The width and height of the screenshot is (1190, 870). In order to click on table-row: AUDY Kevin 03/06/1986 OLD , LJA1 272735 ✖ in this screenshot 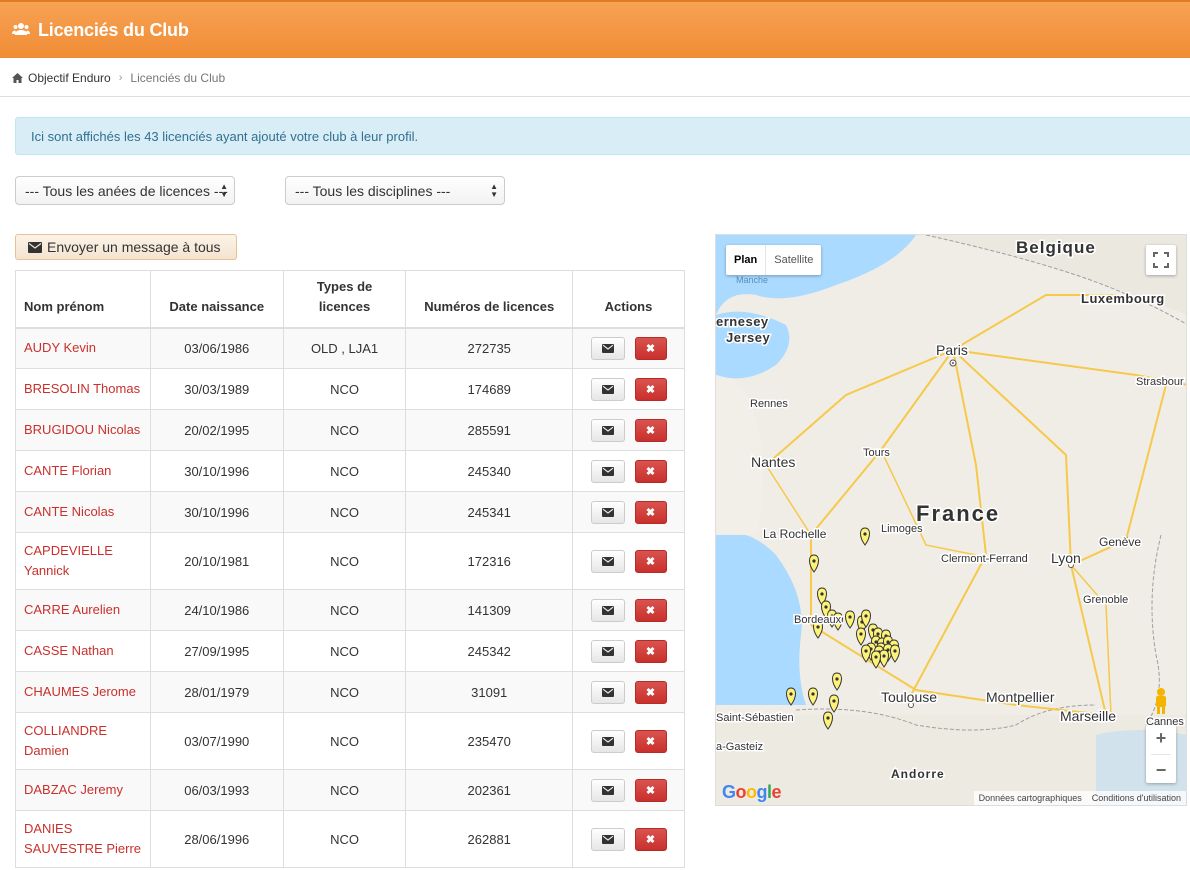, I will do `click(350, 348)`.